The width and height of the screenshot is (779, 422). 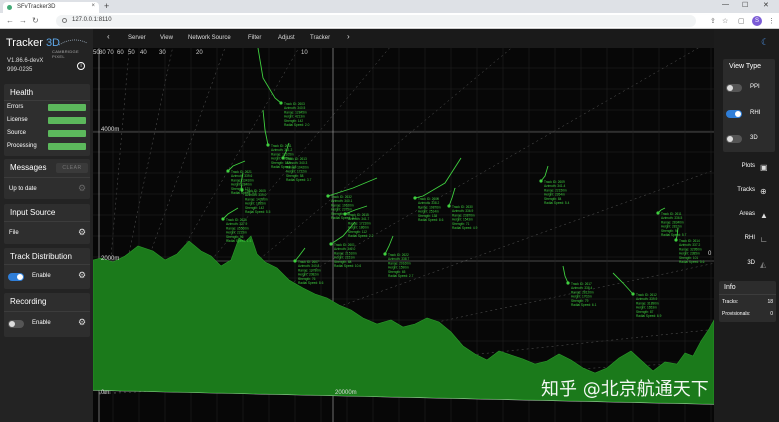 I want to click on more-menu-icon: ⋮, so click(x=771, y=21).